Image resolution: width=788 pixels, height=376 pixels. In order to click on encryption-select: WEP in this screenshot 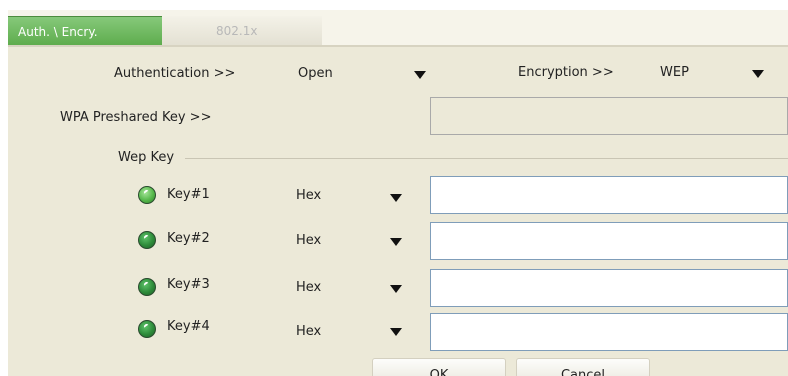, I will do `click(720, 74)`.